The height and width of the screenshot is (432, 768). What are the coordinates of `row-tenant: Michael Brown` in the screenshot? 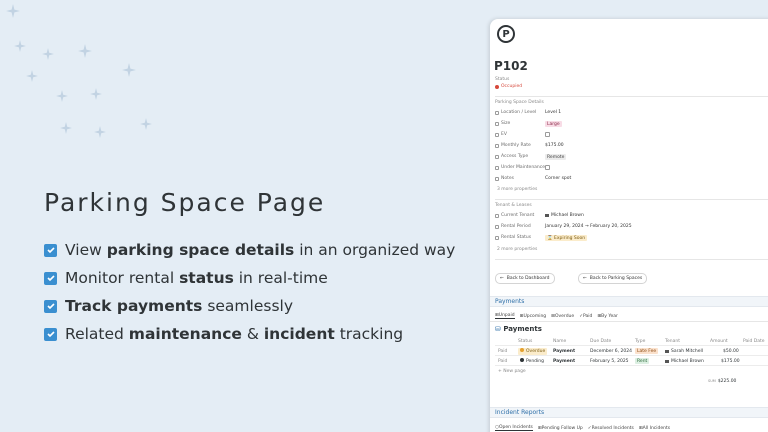 It's located at (684, 361).